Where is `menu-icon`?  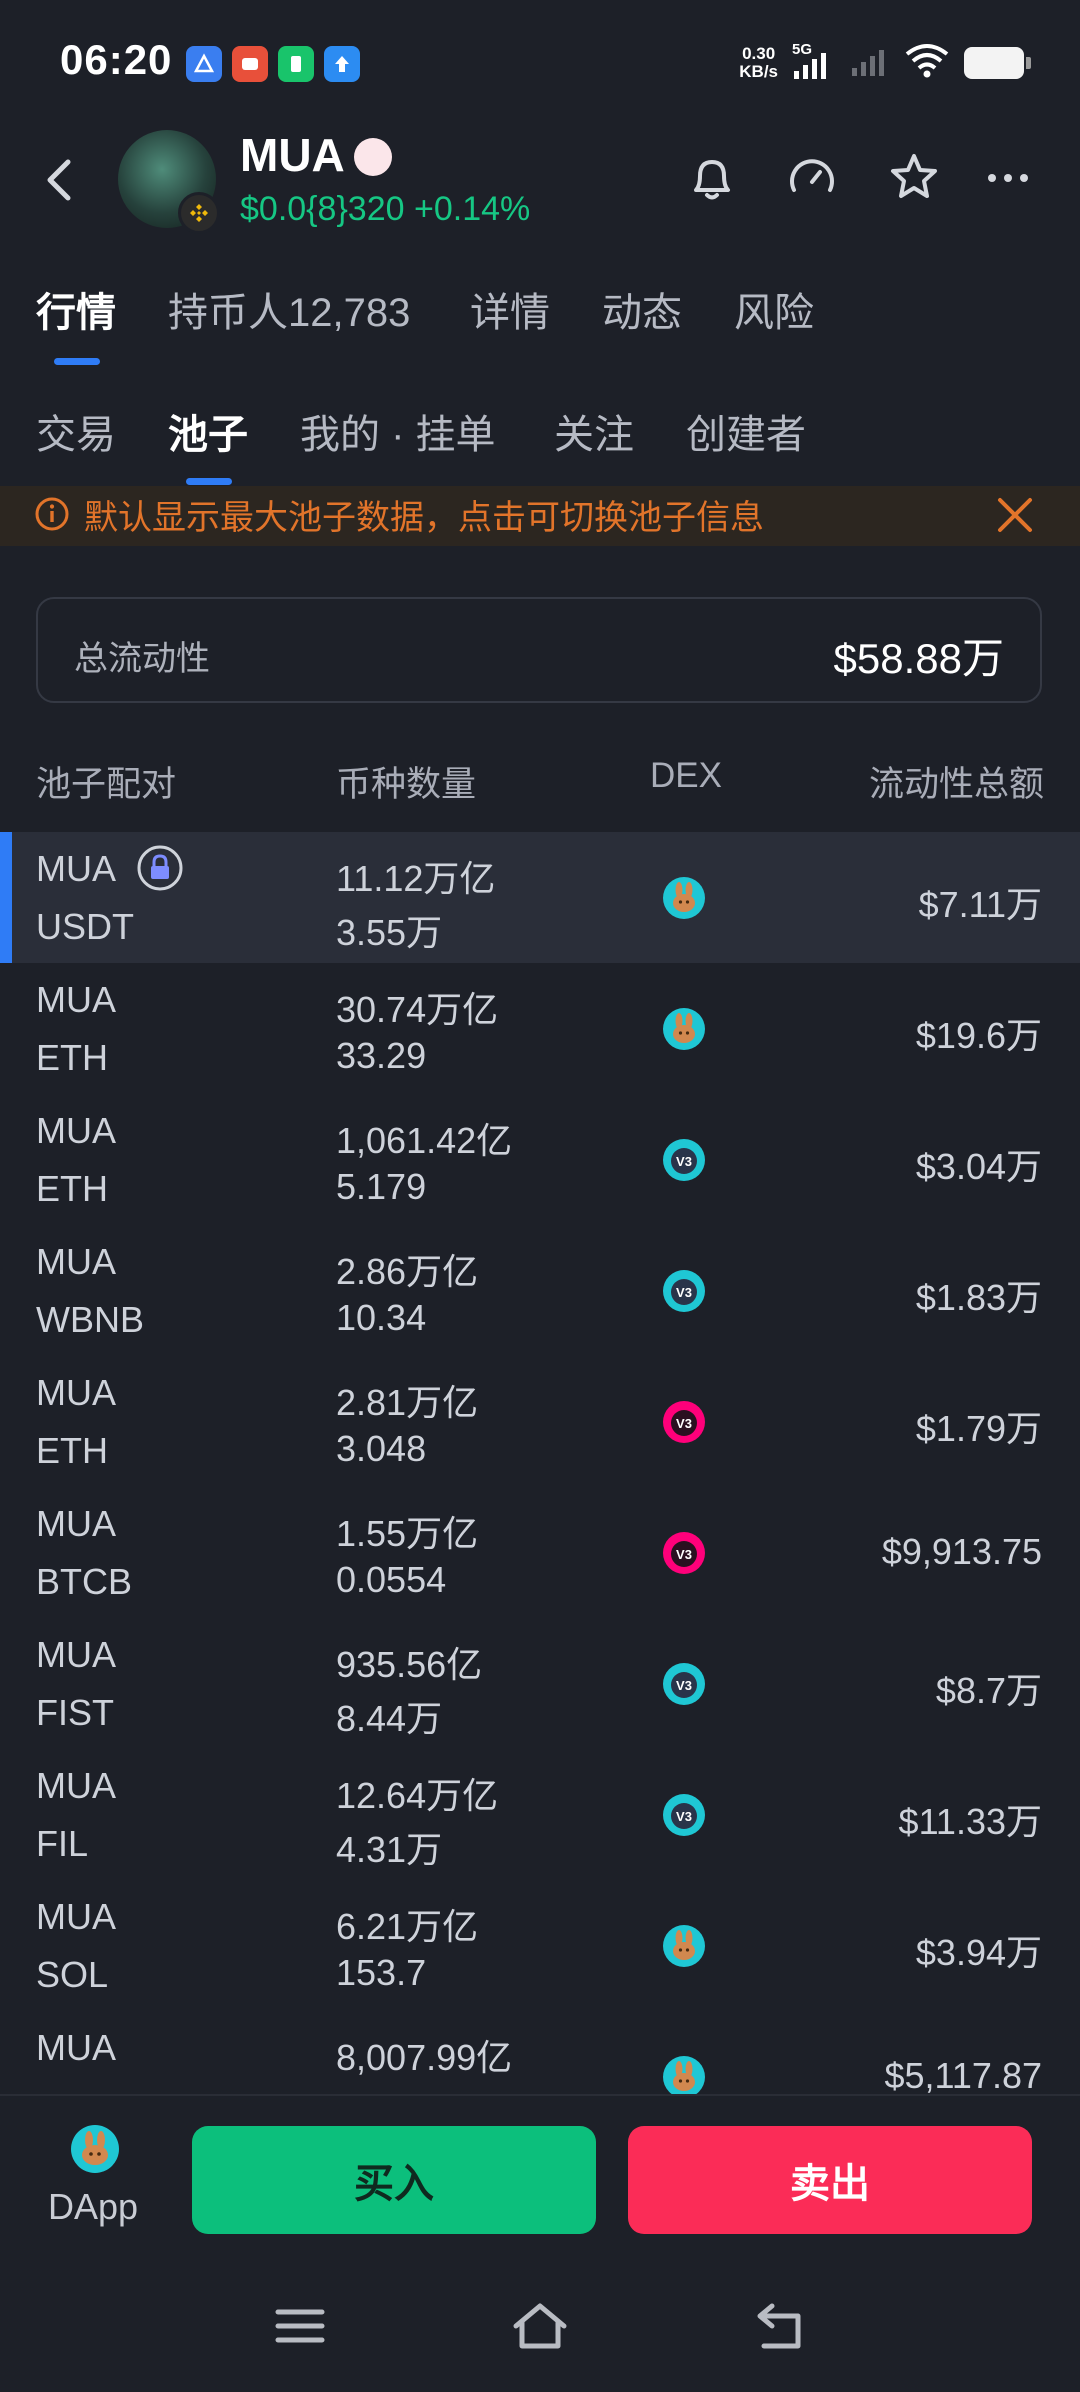
menu-icon is located at coordinates (300, 2326).